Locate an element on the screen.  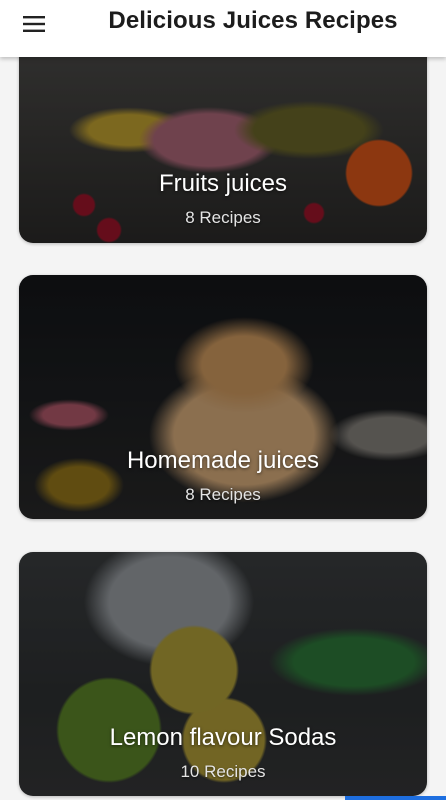
app-bar: Delicious Juices Recipes is located at coordinates (223, 28).